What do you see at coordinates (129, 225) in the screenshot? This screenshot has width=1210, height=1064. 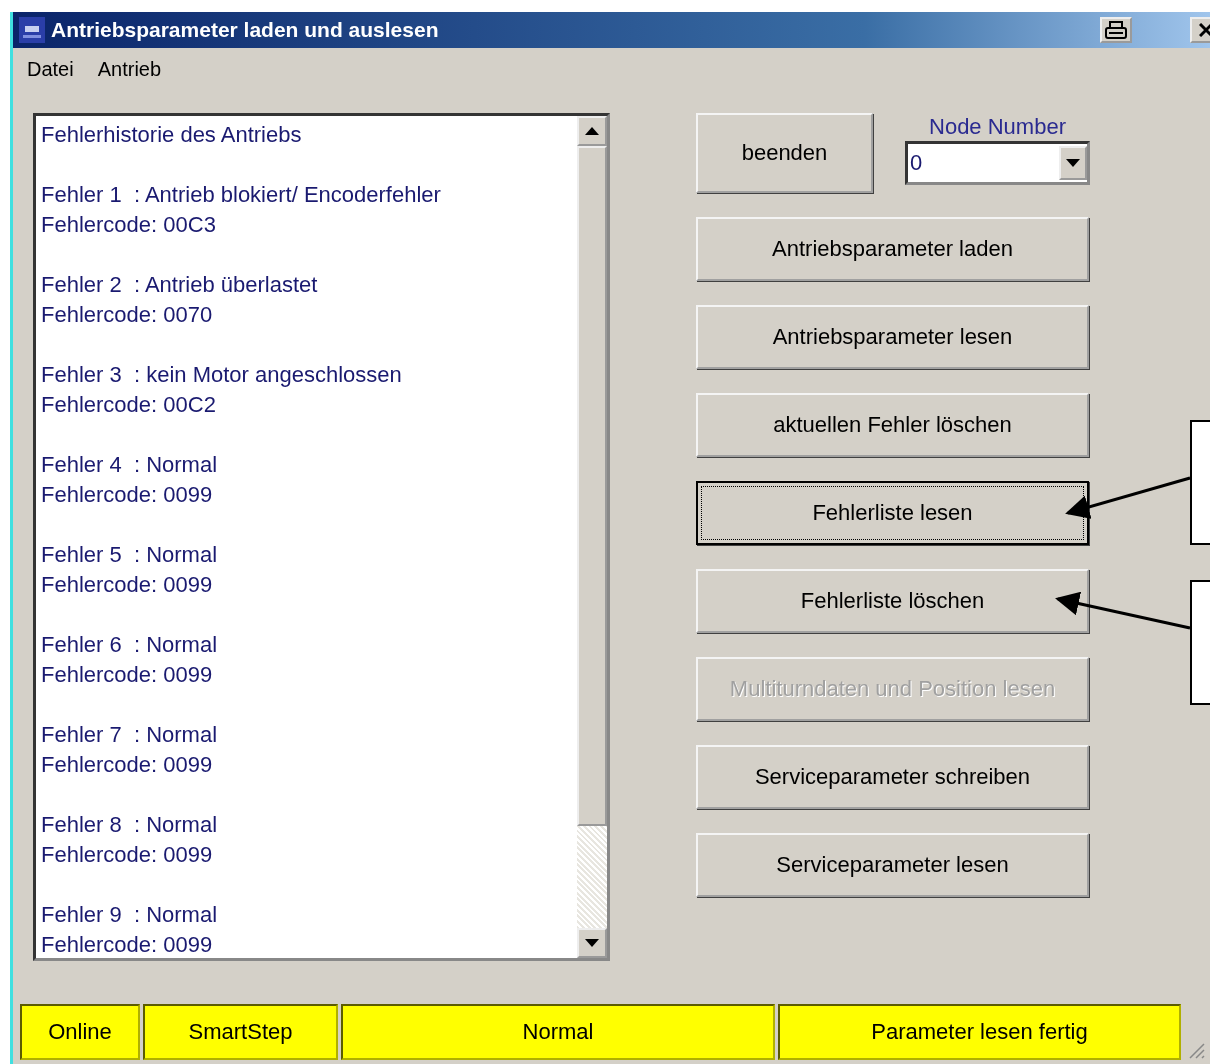 I see `error-code: Fehlercode: 00C3` at bounding box center [129, 225].